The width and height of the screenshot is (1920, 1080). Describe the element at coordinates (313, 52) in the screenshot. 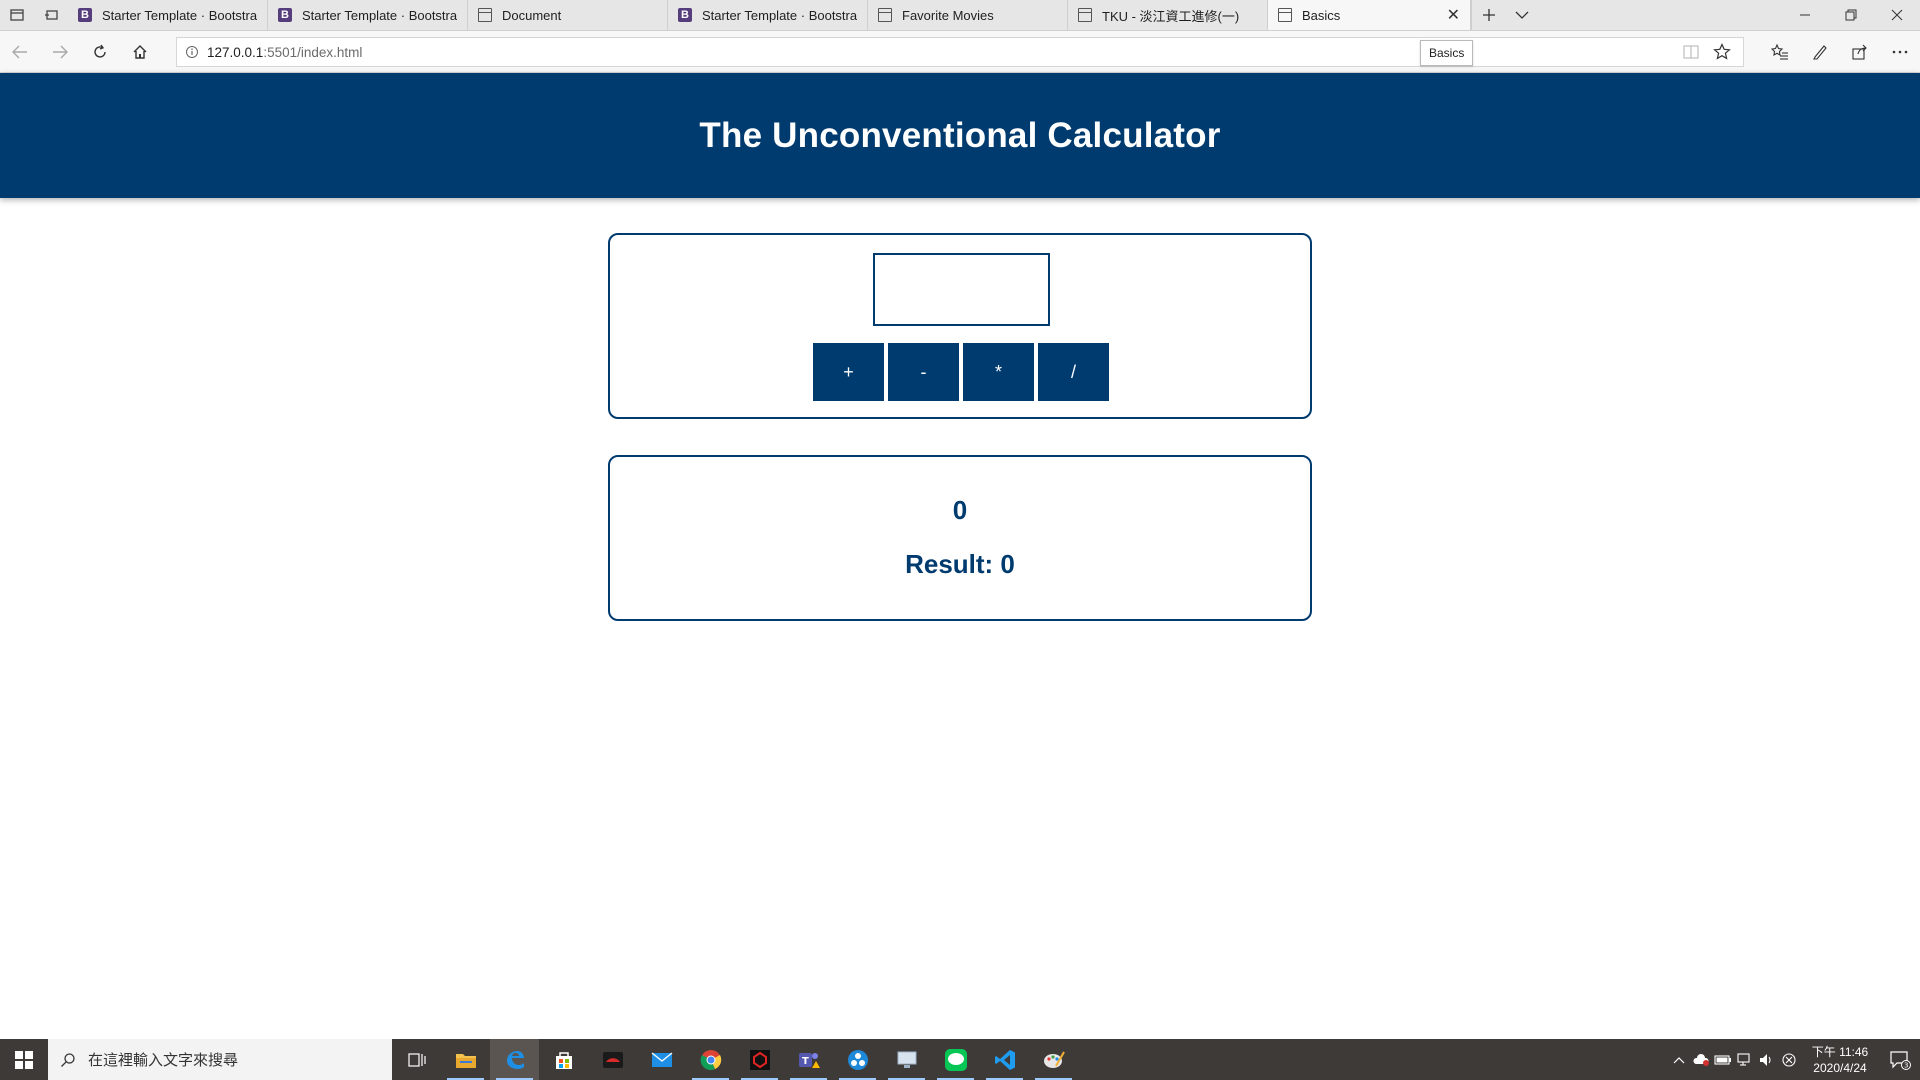

I see `url-path: :5501/index.html` at that location.